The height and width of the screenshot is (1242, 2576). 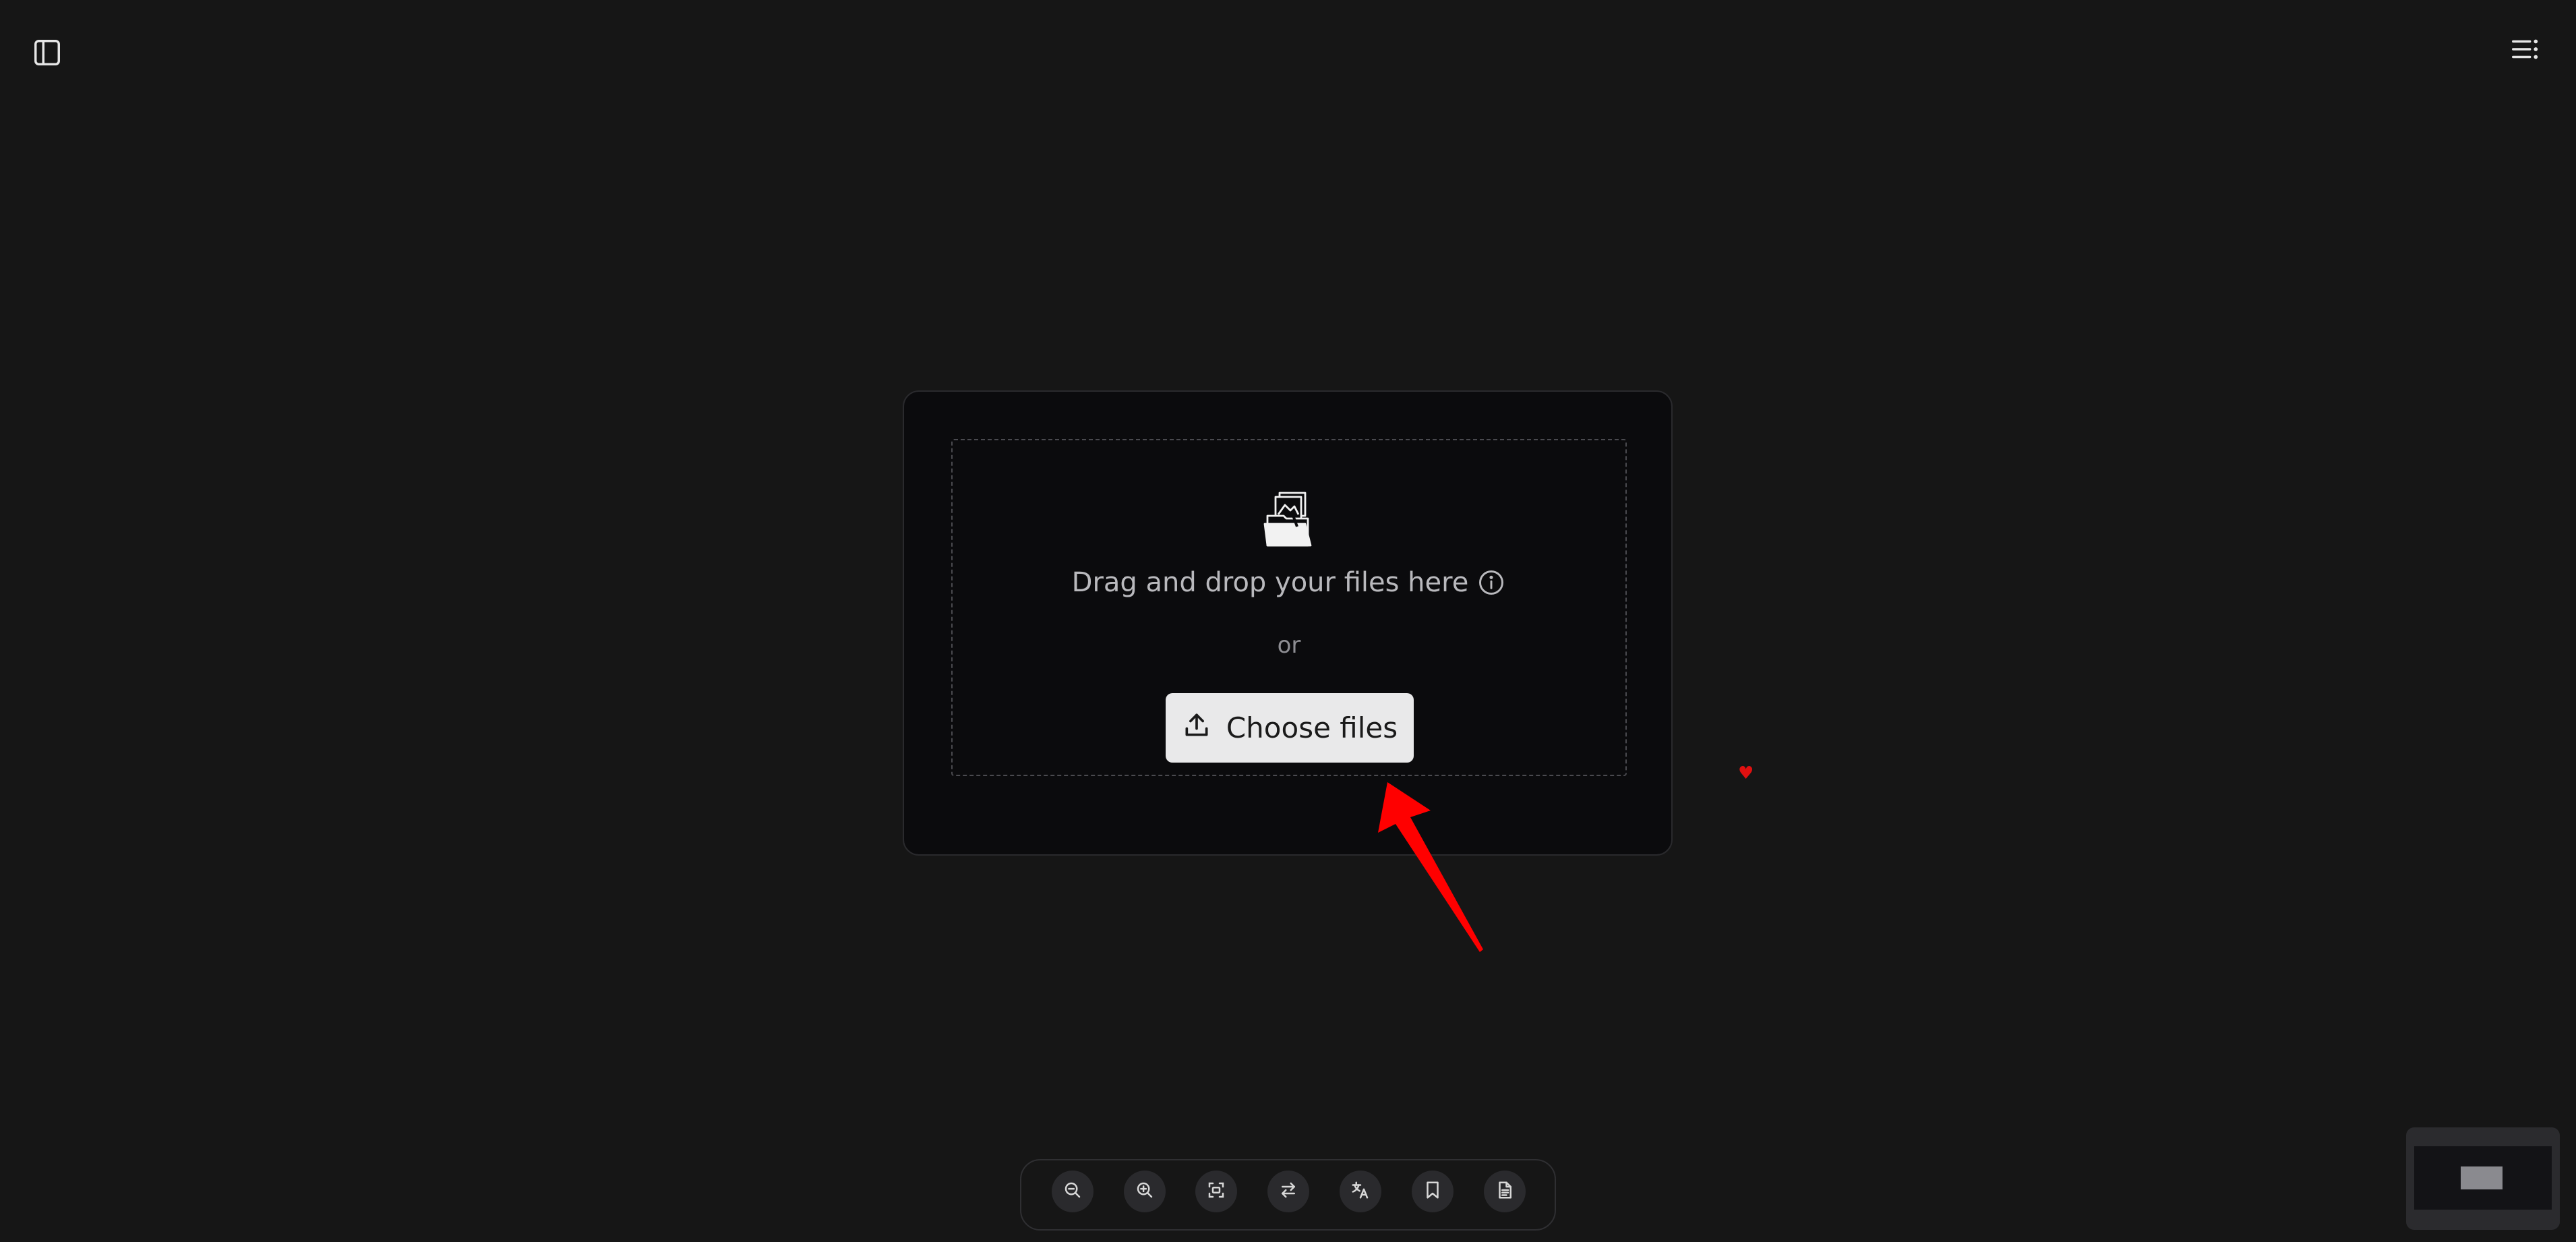 I want to click on fit-screen-icon, so click(x=1216, y=1191).